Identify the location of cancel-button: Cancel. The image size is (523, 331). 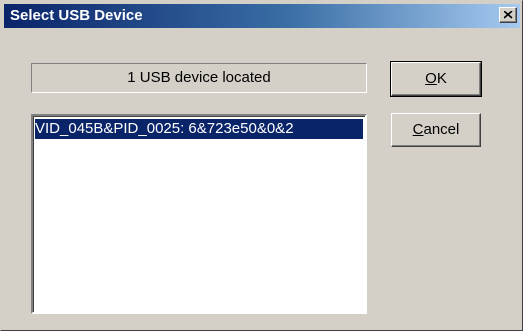
(436, 130).